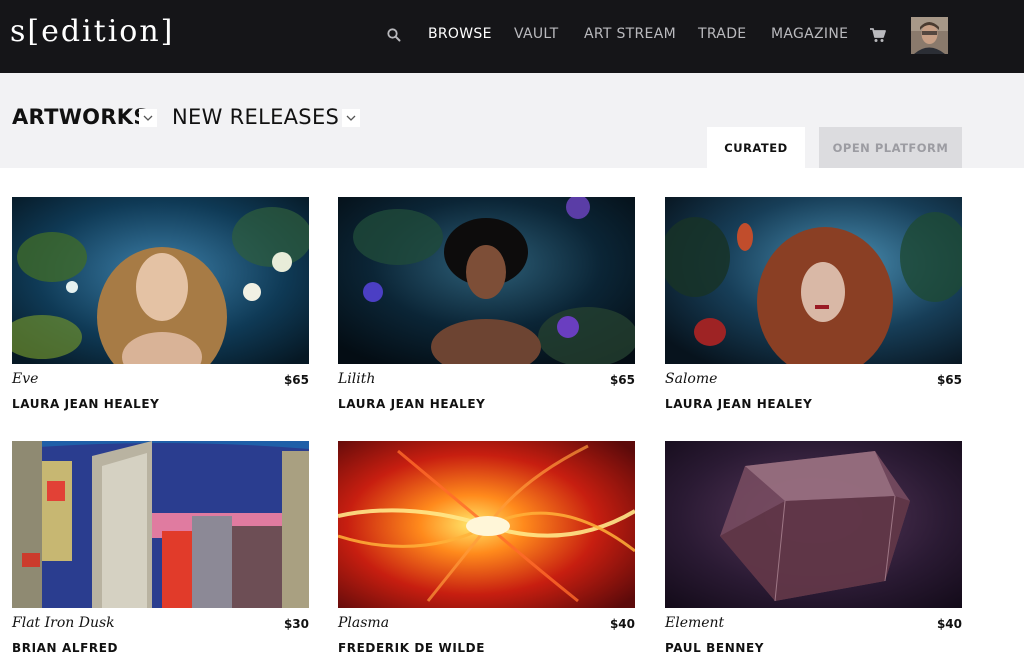  I want to click on nav-magazine: MAGAZINE, so click(809, 34).